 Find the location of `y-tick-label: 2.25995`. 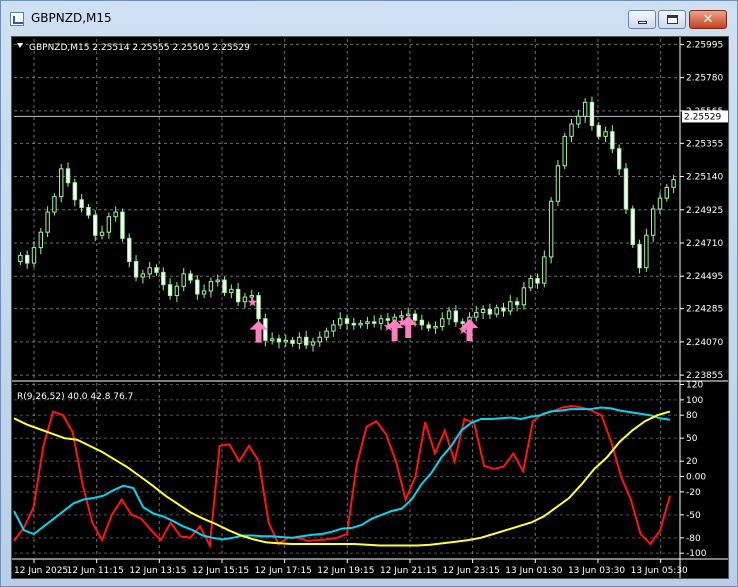

y-tick-label: 2.25995 is located at coordinates (704, 45).